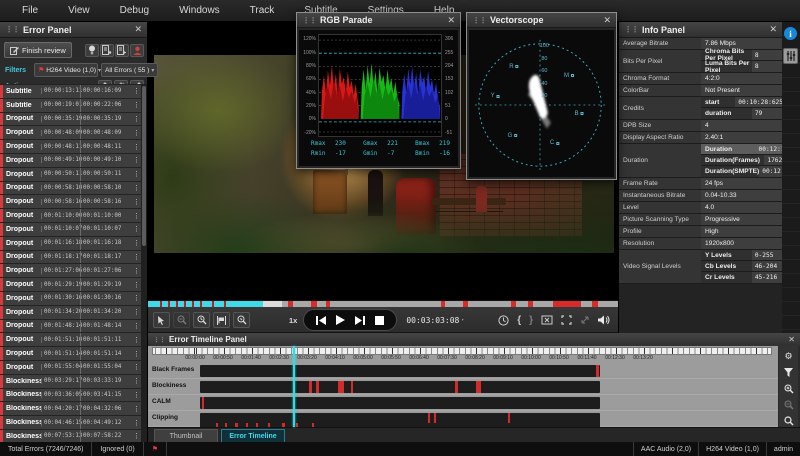 The width and height of the screenshot is (800, 456). I want to click on volume-icon, so click(604, 320).